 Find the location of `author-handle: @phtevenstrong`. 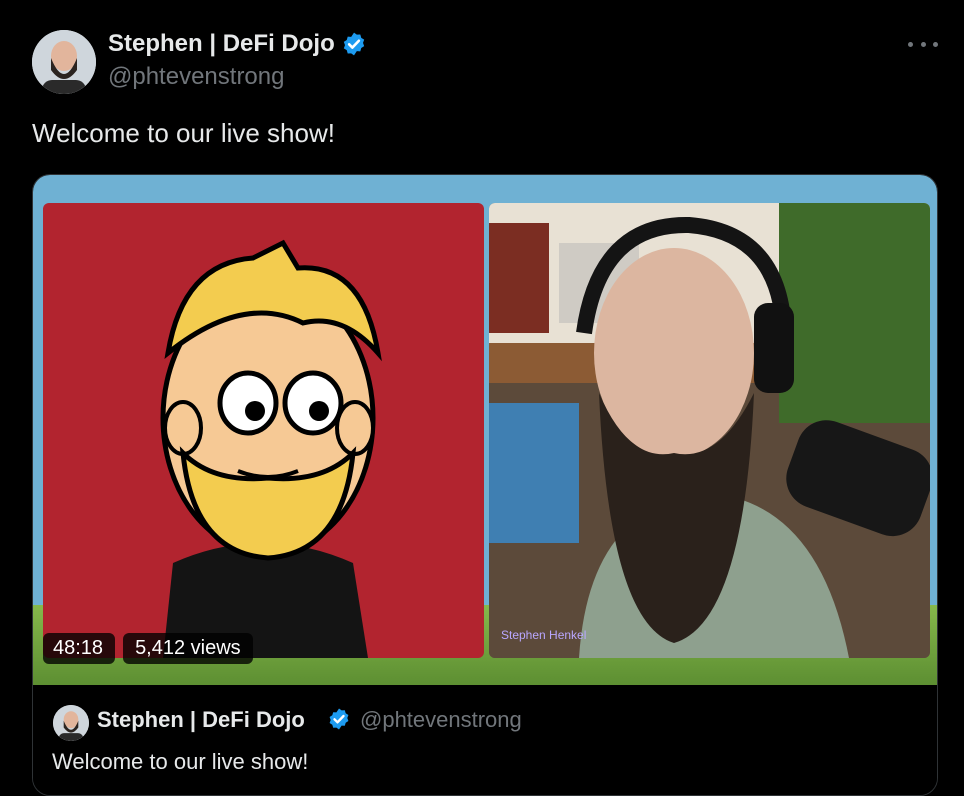

author-handle: @phtevenstrong is located at coordinates (196, 77).